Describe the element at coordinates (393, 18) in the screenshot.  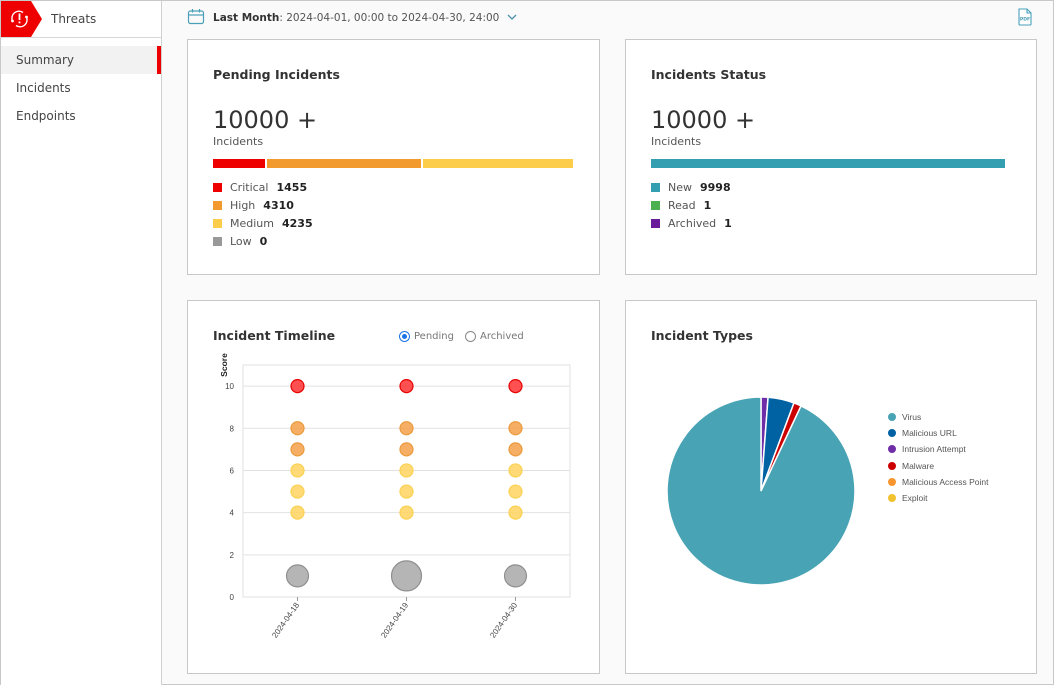
I see `date-range-value: 2024-04-01, 00:00 to 2024-04-30, 24:00` at that location.